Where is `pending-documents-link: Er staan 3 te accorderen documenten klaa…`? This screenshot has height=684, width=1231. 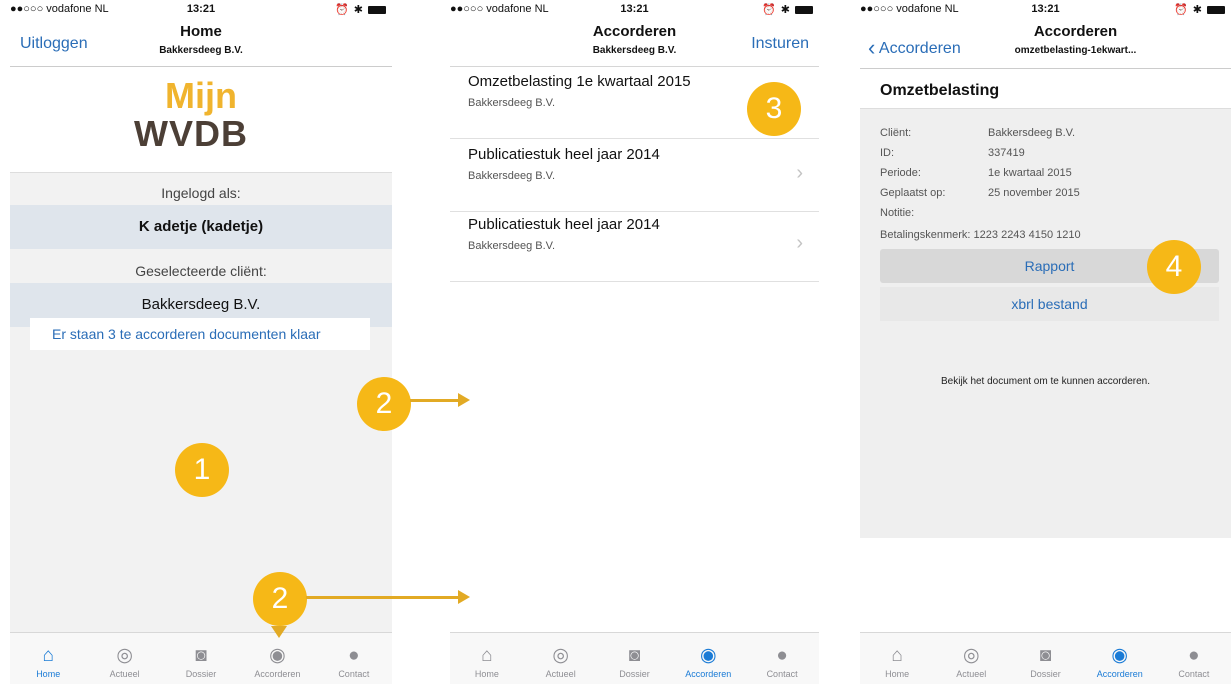 pending-documents-link: Er staan 3 te accorderen documenten klaa… is located at coordinates (200, 334).